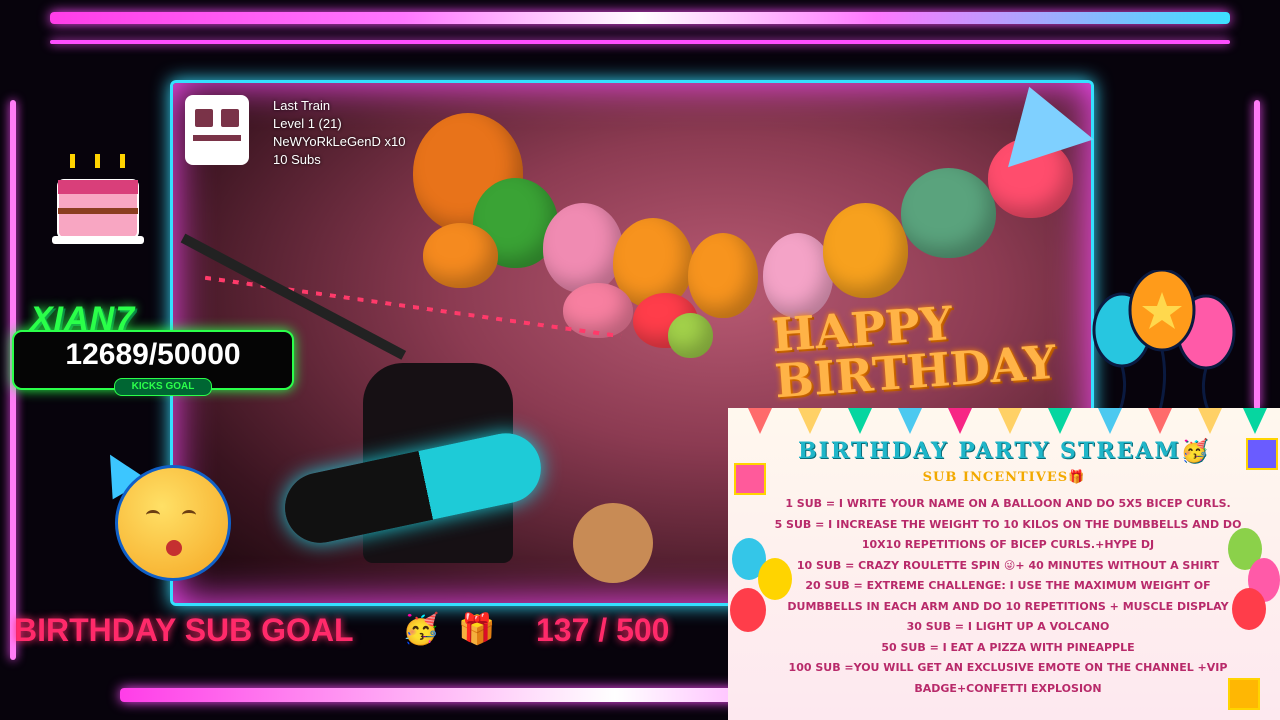  What do you see at coordinates (153, 354) in the screenshot?
I see `kicks-goal-count: 12689/50000` at bounding box center [153, 354].